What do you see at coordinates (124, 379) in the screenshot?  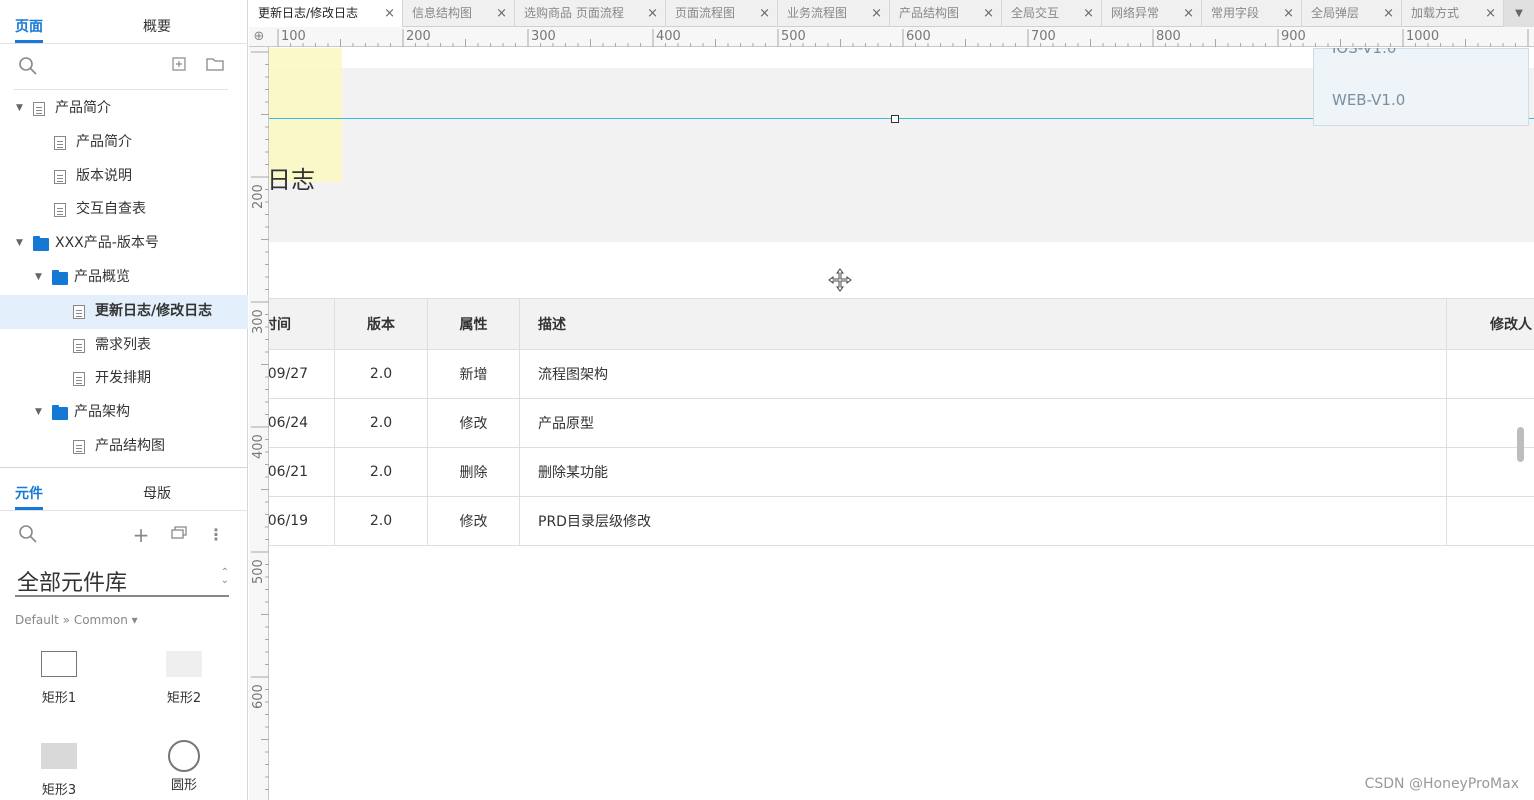 I see `tree-item: 开发排期` at bounding box center [124, 379].